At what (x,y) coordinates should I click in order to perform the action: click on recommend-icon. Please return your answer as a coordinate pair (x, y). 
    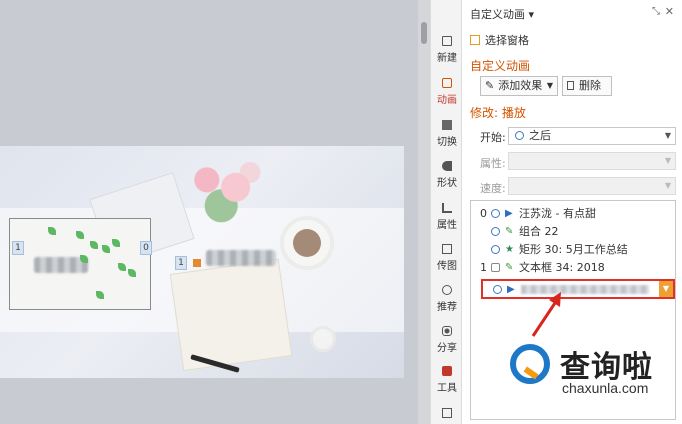
    Looking at the image, I should click on (447, 290).